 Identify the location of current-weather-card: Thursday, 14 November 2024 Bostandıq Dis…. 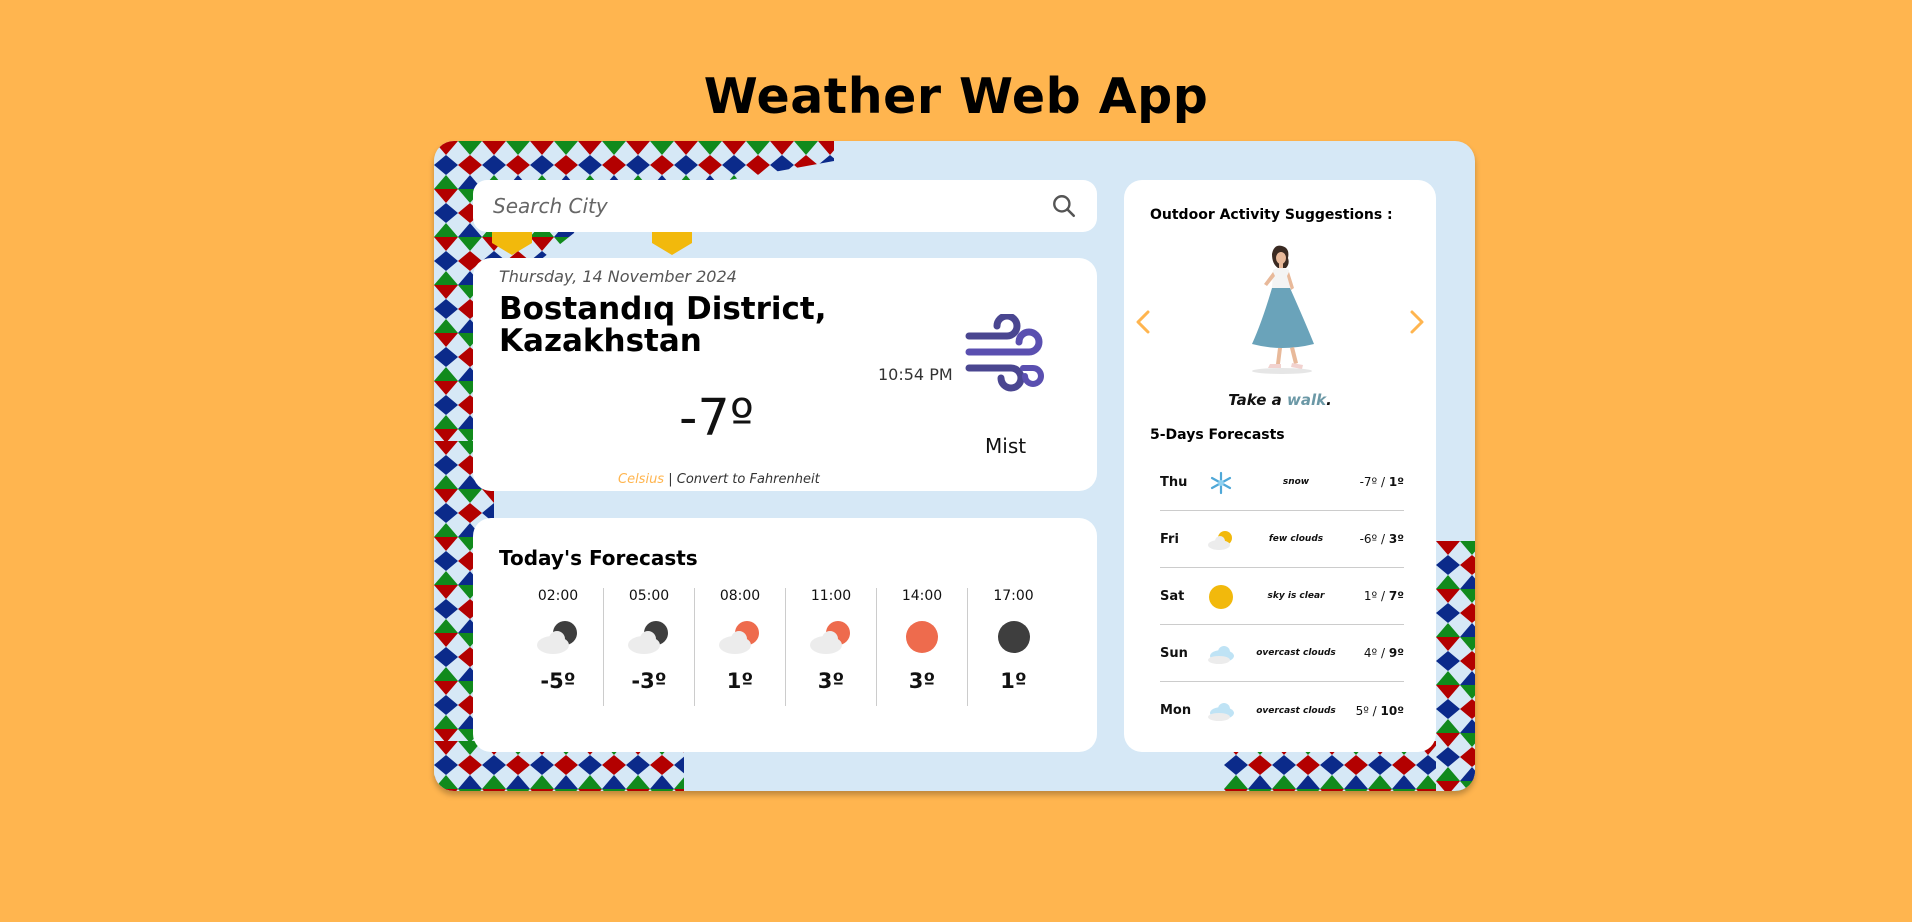
(785, 374).